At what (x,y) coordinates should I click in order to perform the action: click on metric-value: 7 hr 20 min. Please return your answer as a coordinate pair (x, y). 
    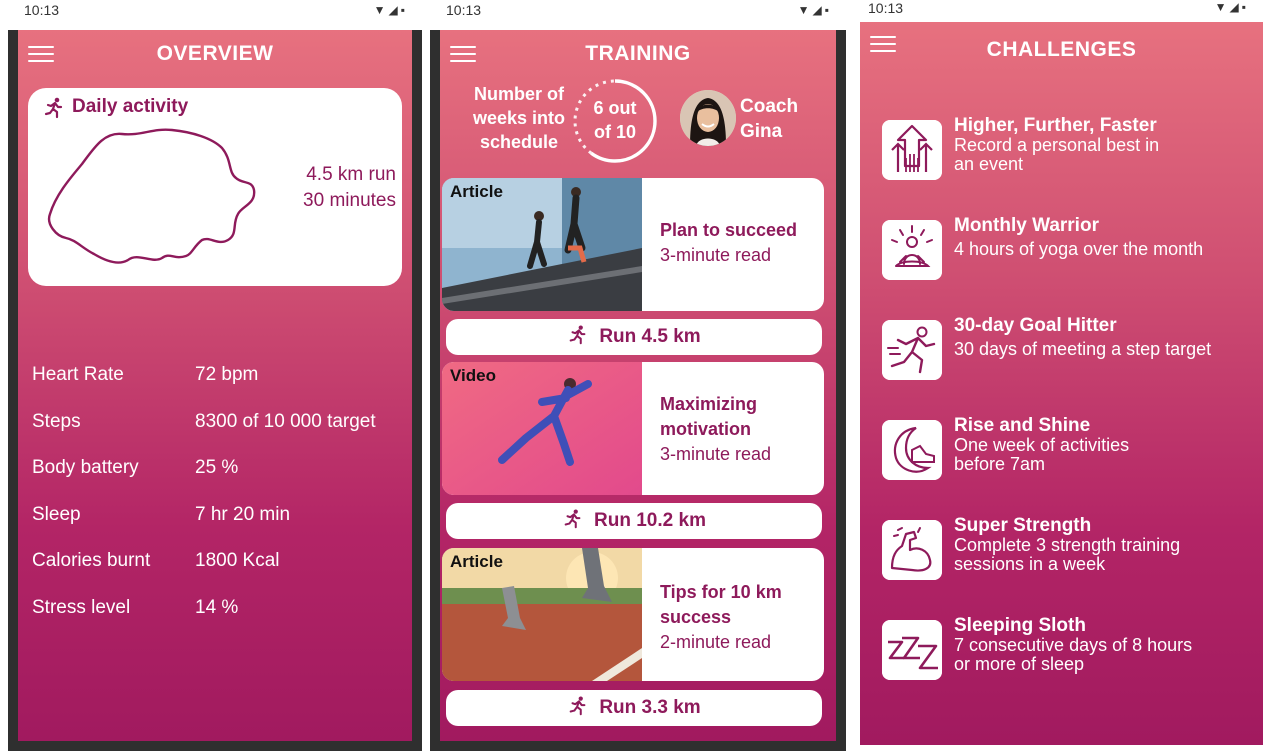
    Looking at the image, I should click on (243, 514).